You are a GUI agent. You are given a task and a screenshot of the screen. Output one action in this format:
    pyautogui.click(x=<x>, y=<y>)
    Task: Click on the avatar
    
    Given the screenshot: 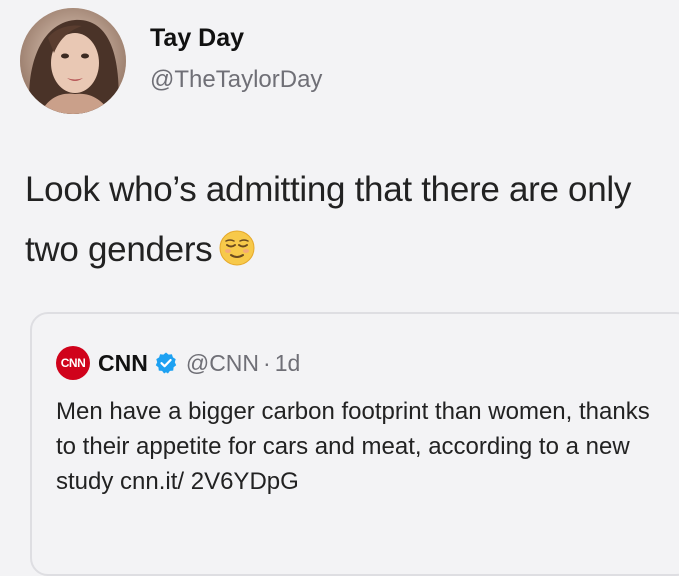 What is the action you would take?
    pyautogui.click(x=73, y=61)
    